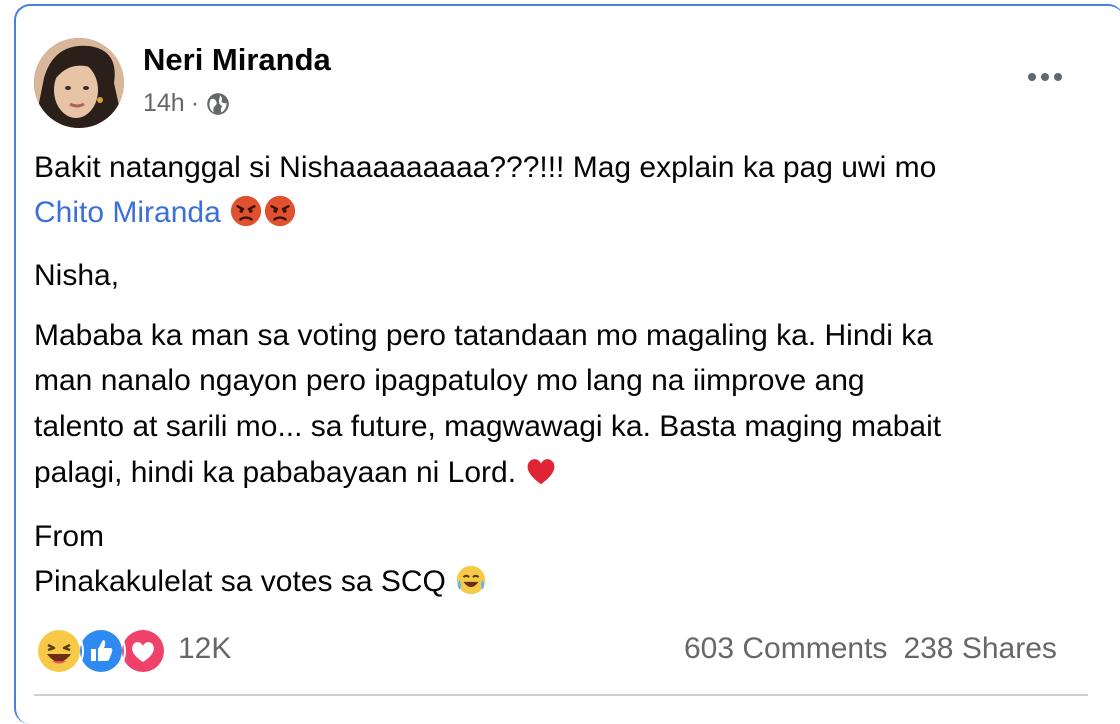 This screenshot has width=1120, height=724. Describe the element at coordinates (218, 104) in the screenshot. I see `globe-icon` at that location.